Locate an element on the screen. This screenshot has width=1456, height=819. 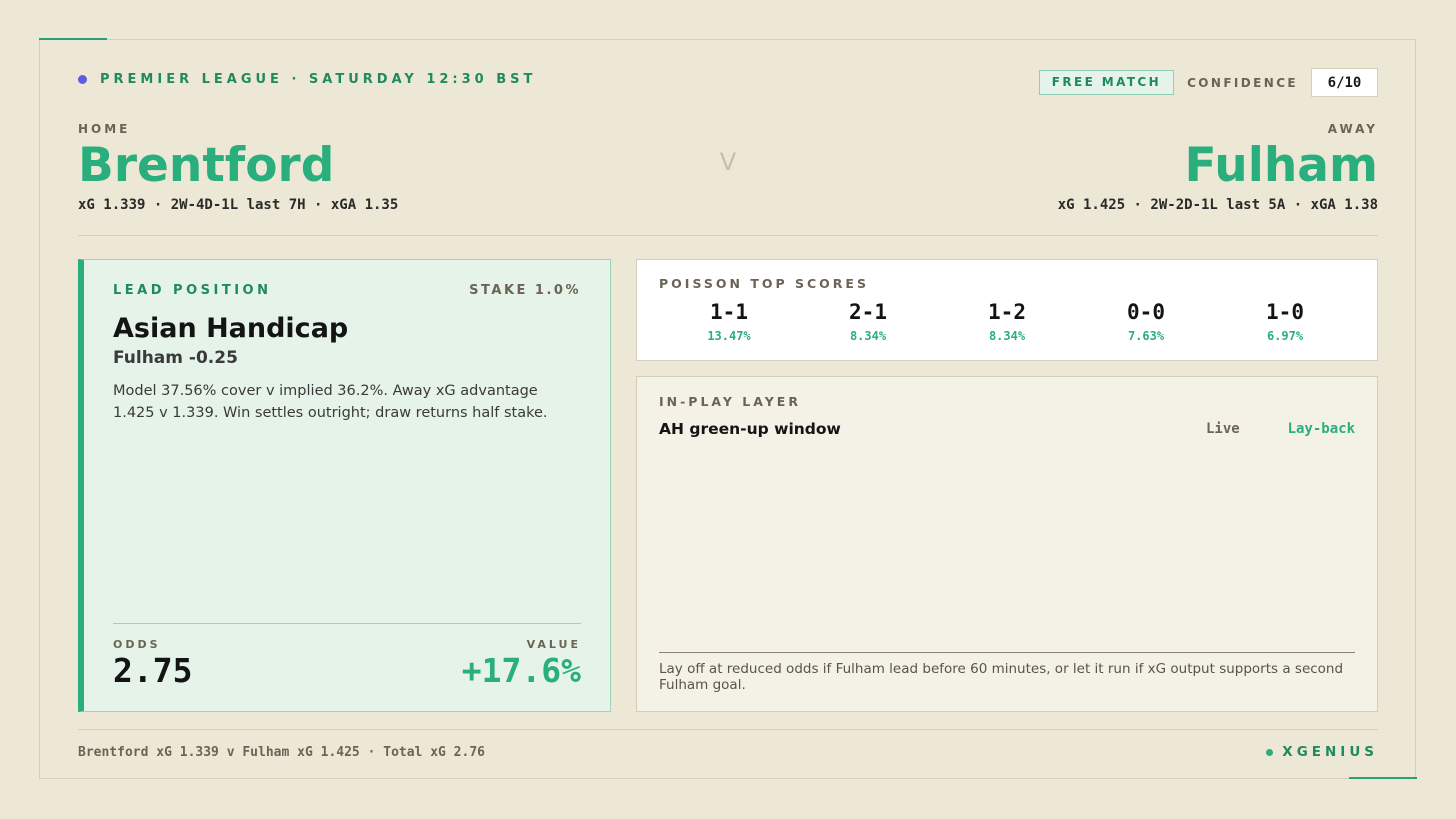
footer-divider is located at coordinates (728, 729).